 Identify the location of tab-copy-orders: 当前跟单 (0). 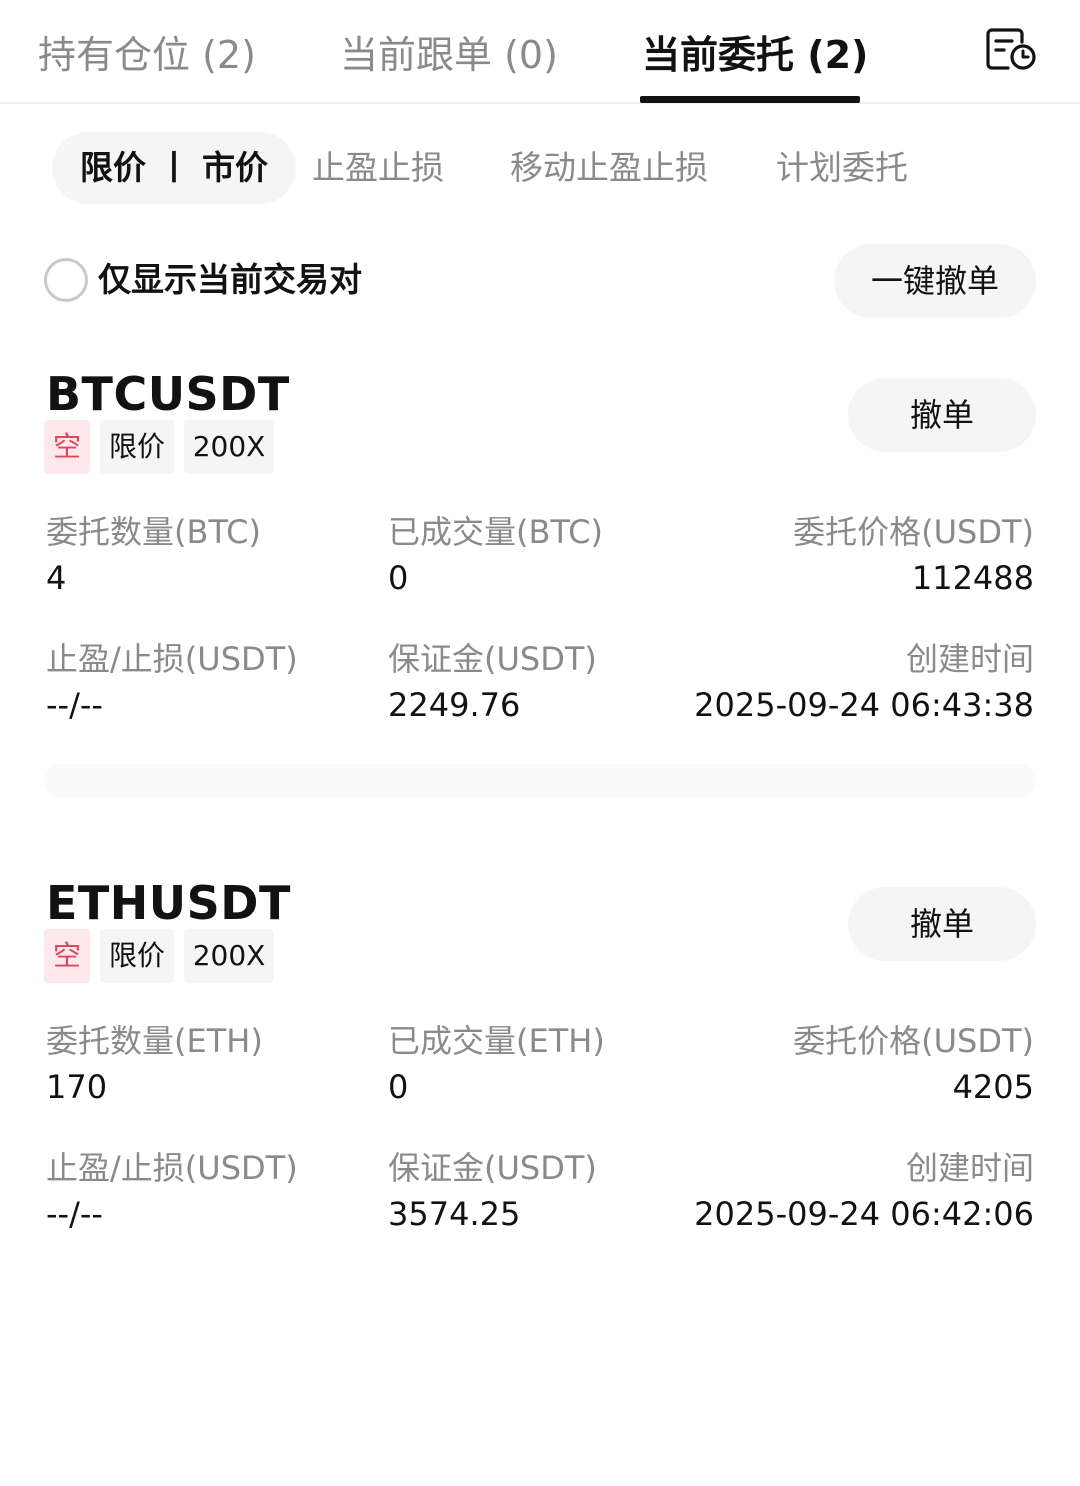
(449, 55).